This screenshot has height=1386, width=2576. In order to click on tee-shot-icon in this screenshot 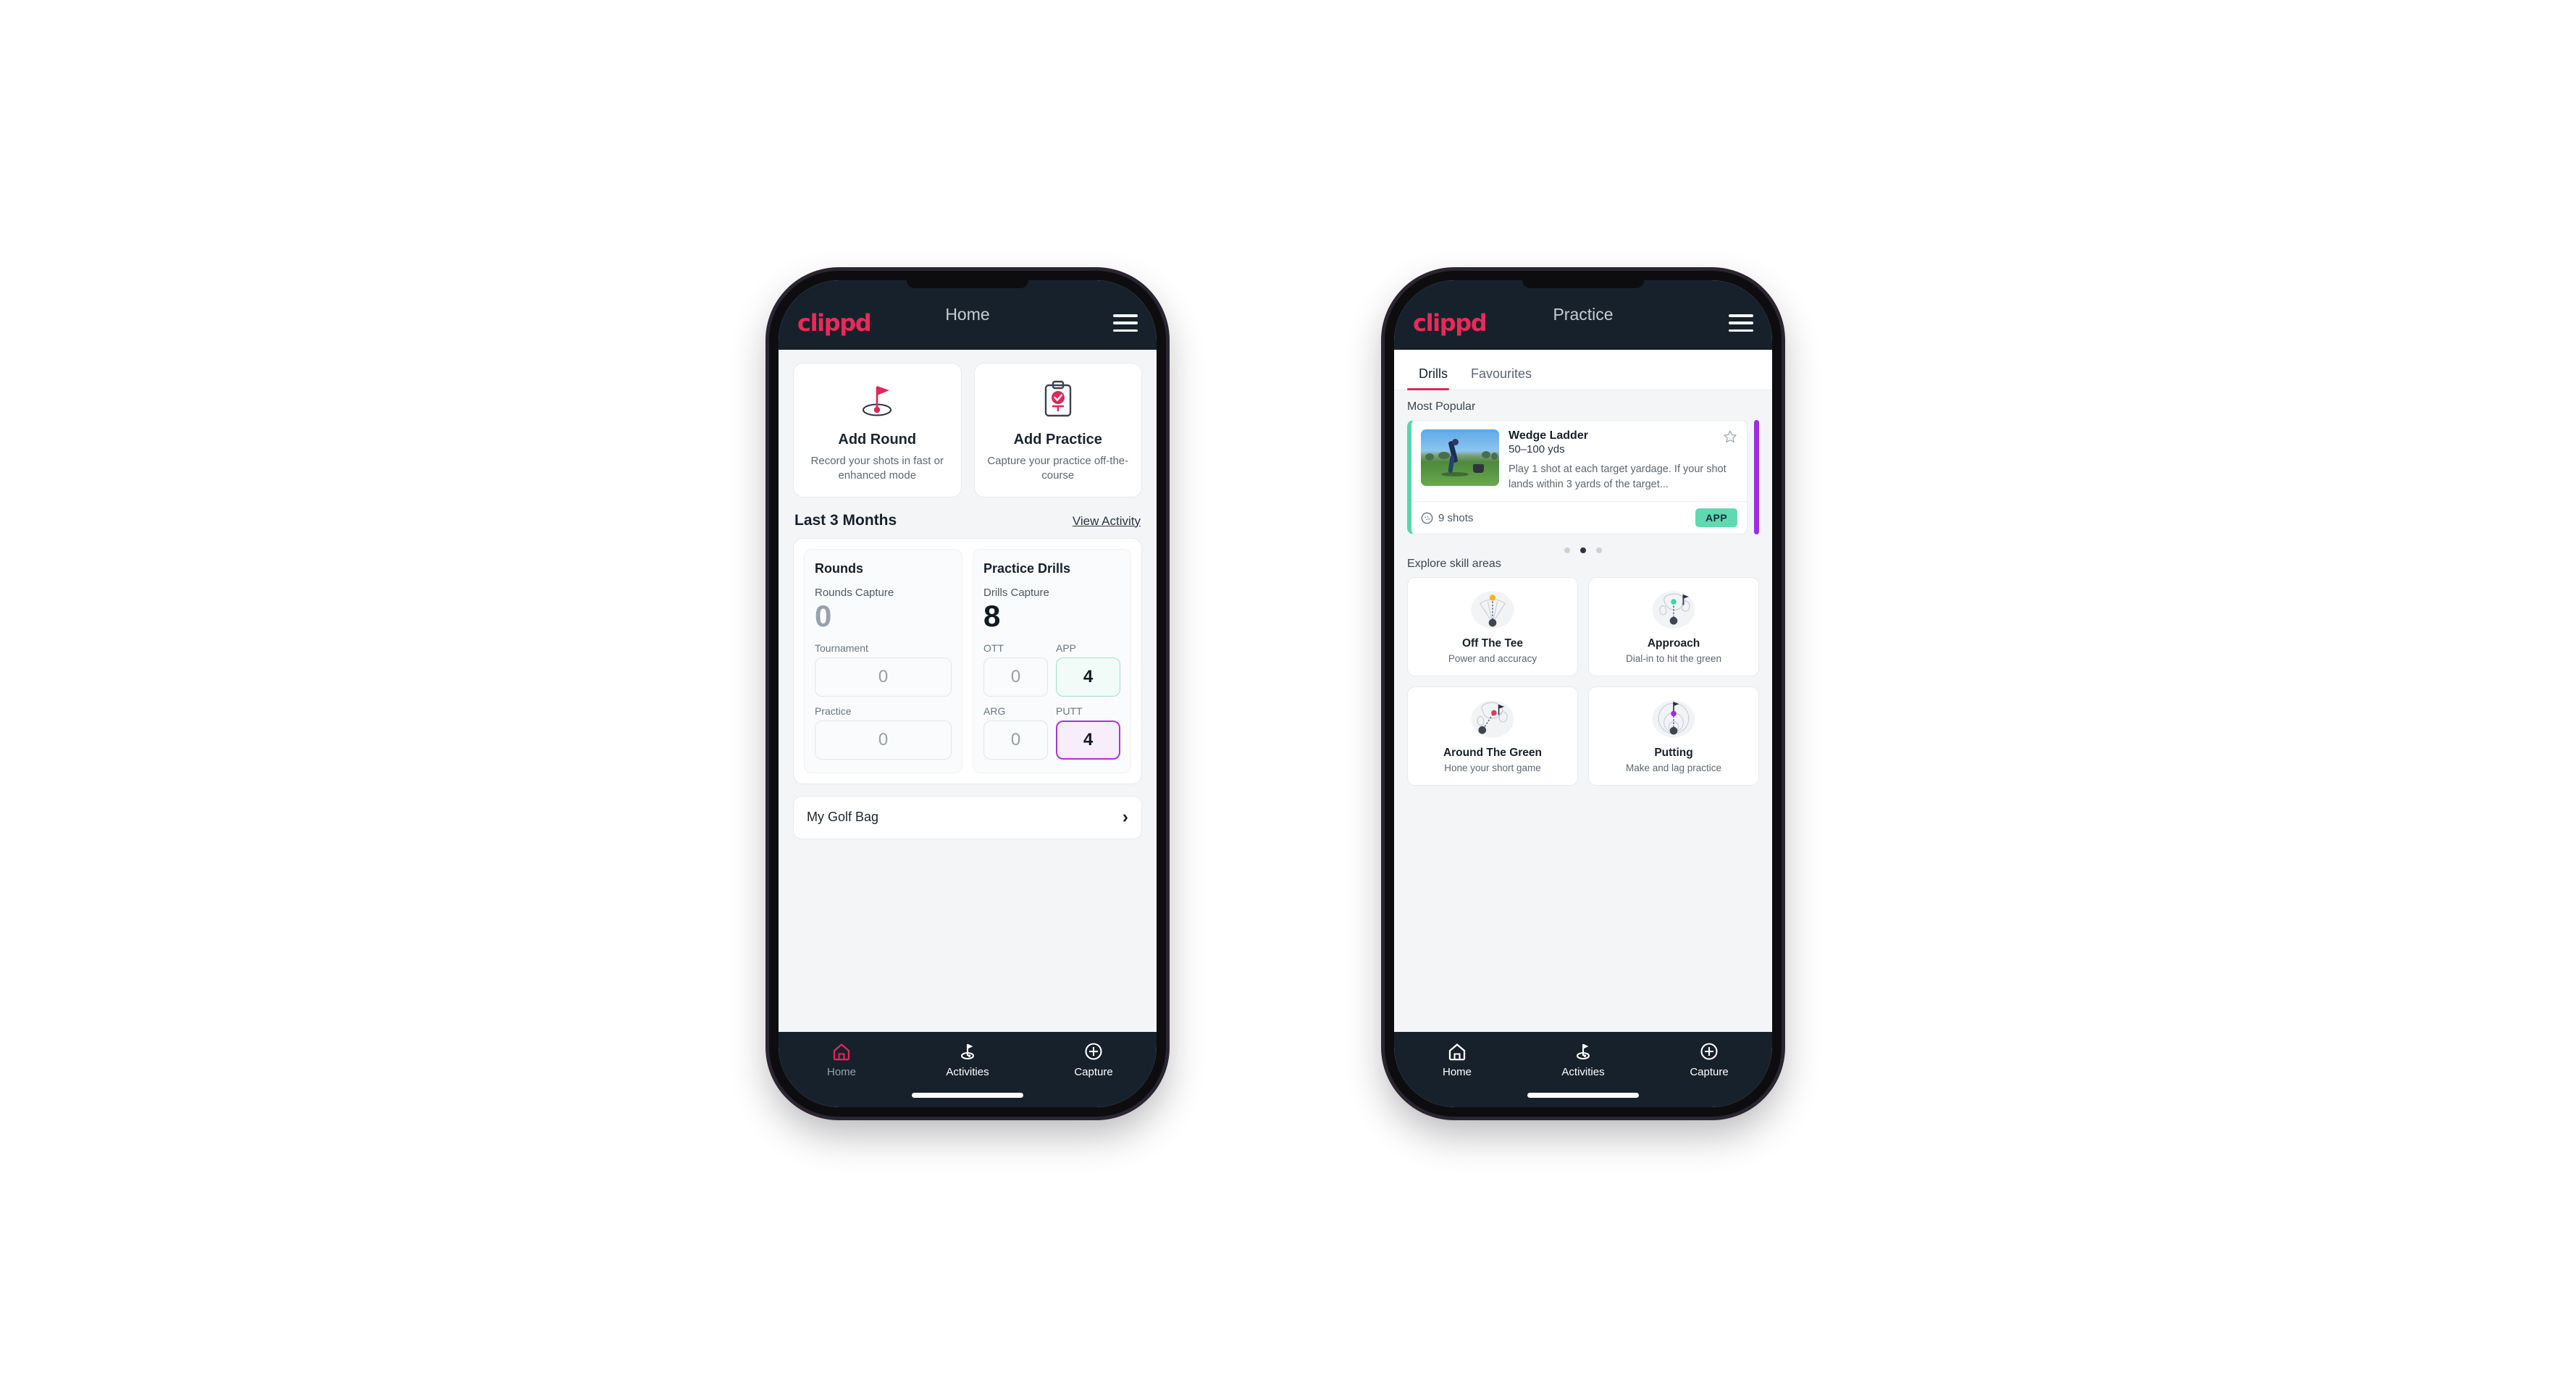, I will do `click(1492, 610)`.